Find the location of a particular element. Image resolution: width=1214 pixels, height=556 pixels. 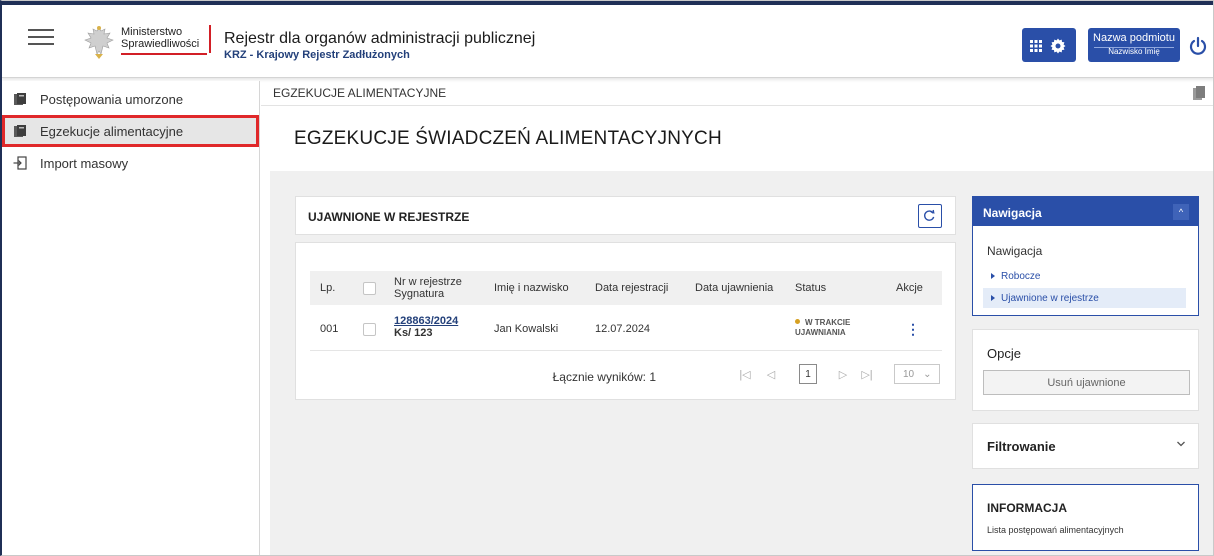

ministry-line-1: Ministerstwo is located at coordinates (152, 32).